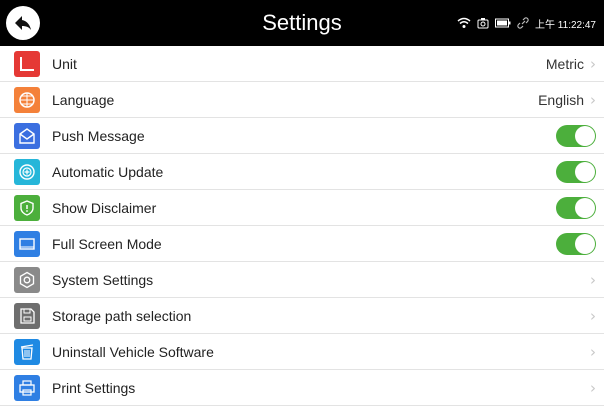 This screenshot has height=406, width=604. What do you see at coordinates (565, 25) in the screenshot?
I see `clock: 上午 11:22:47` at bounding box center [565, 25].